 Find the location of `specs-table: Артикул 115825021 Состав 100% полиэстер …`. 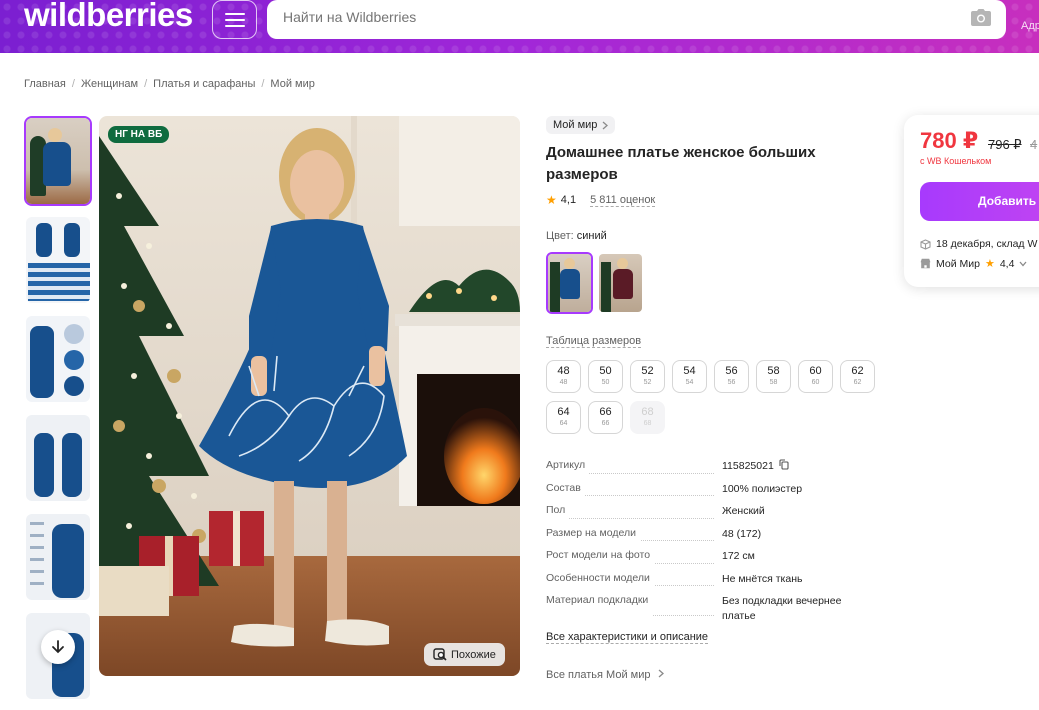

specs-table: Артикул 115825021 Состав 100% полиэстер … is located at coordinates (706, 541).